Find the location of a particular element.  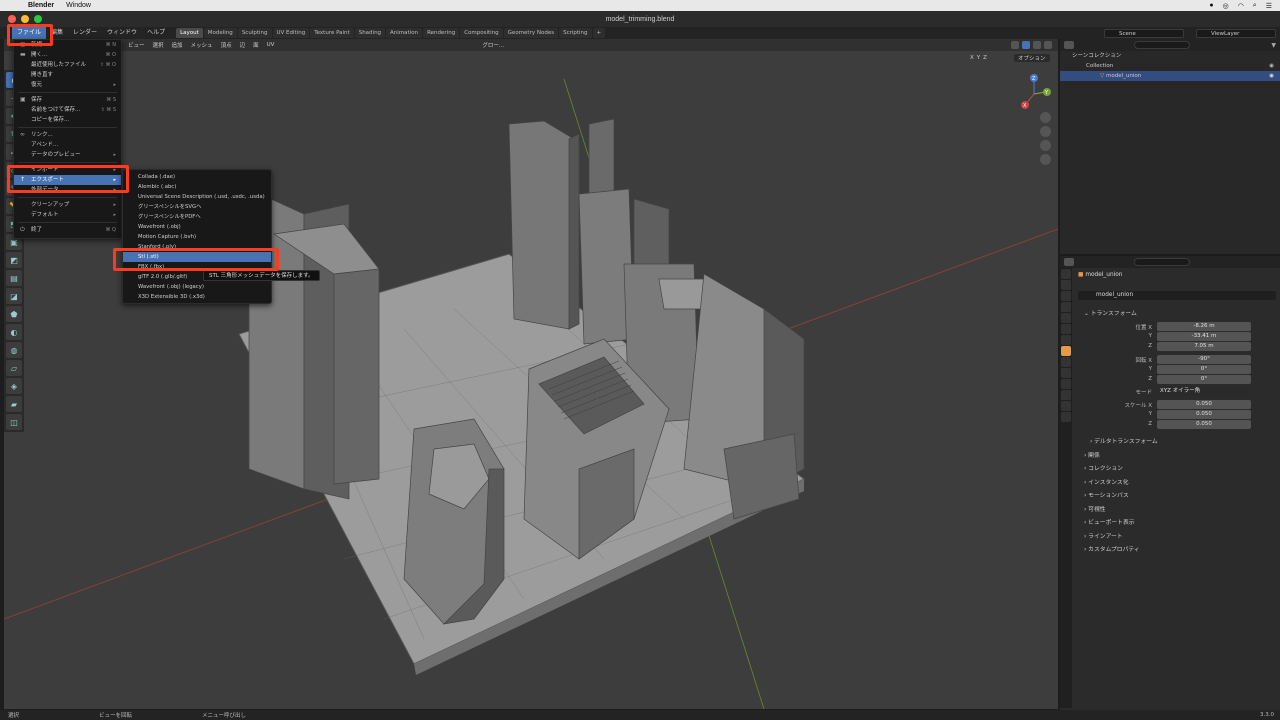

solid-shading-icon is located at coordinates (1026, 45).